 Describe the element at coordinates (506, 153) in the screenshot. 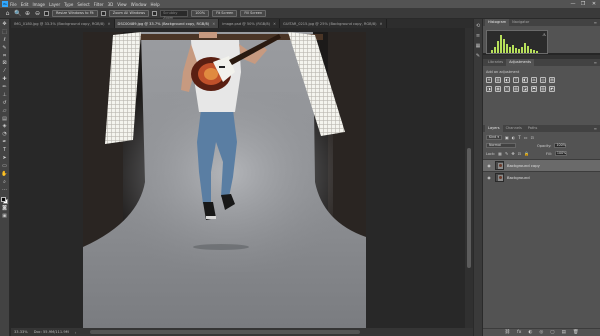

I see `lock-brush-icon: ✎` at that location.